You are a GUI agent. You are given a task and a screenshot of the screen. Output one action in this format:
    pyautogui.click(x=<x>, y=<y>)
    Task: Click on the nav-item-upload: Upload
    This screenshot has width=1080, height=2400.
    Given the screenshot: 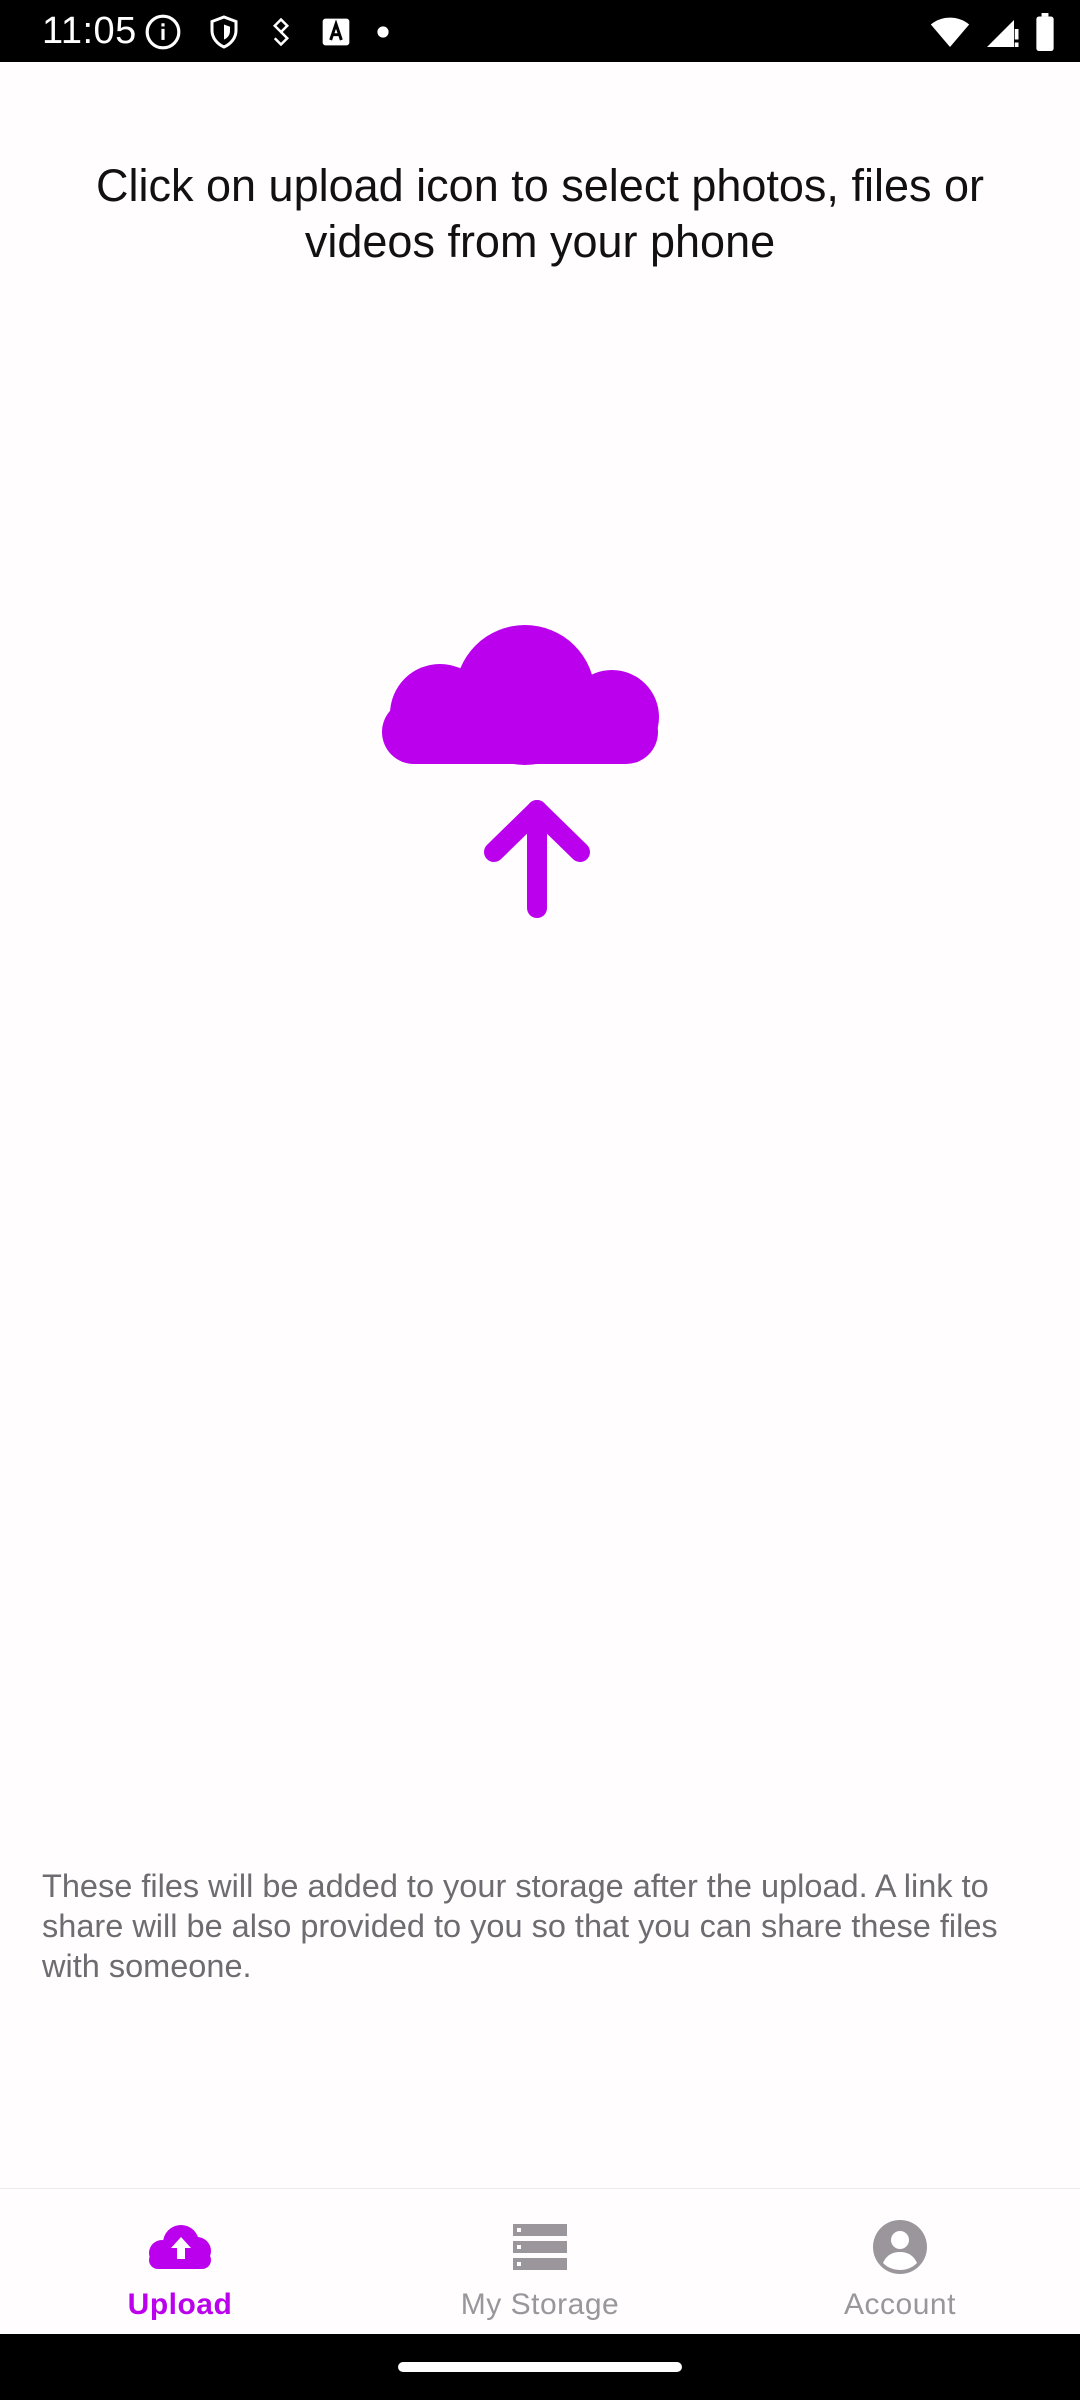 What is the action you would take?
    pyautogui.click(x=180, y=2262)
    